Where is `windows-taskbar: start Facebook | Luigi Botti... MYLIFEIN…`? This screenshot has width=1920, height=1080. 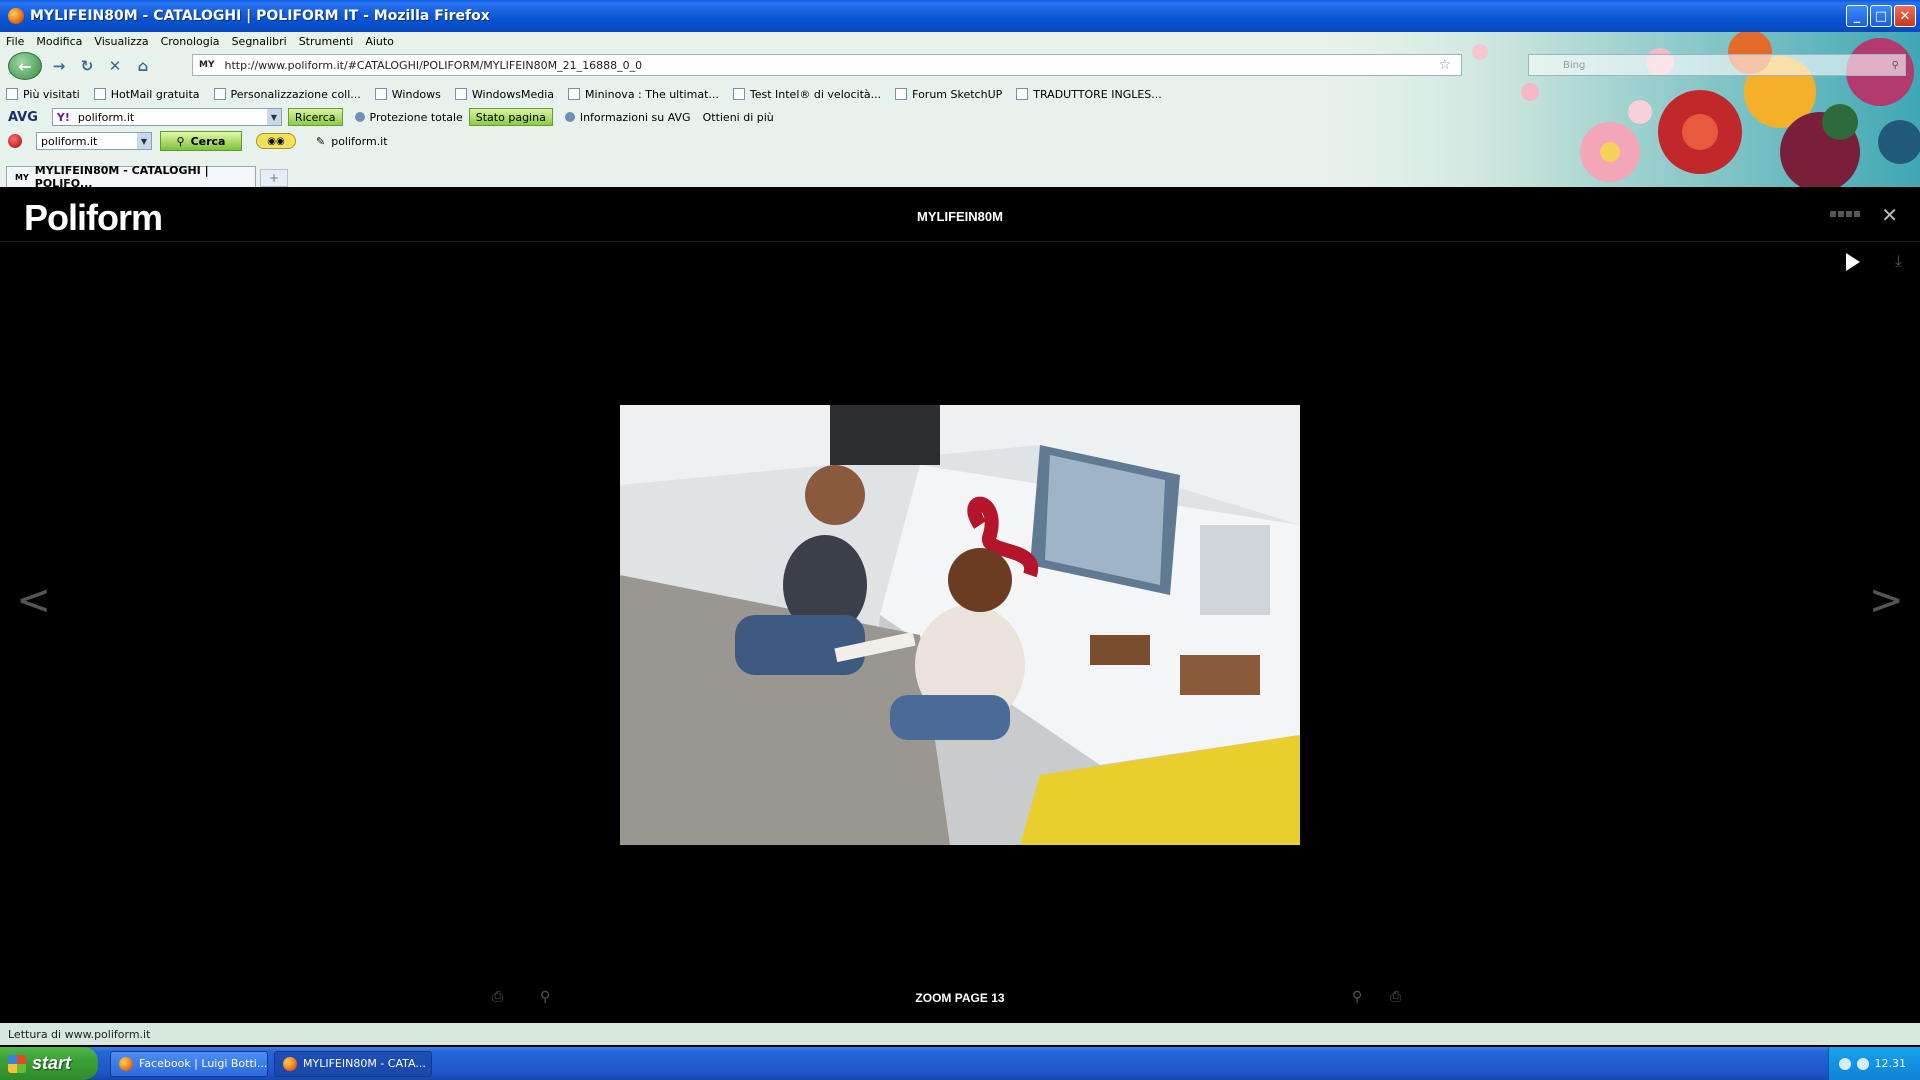
windows-taskbar: start Facebook | Luigi Botti... MYLIFEIN… is located at coordinates (960, 1063).